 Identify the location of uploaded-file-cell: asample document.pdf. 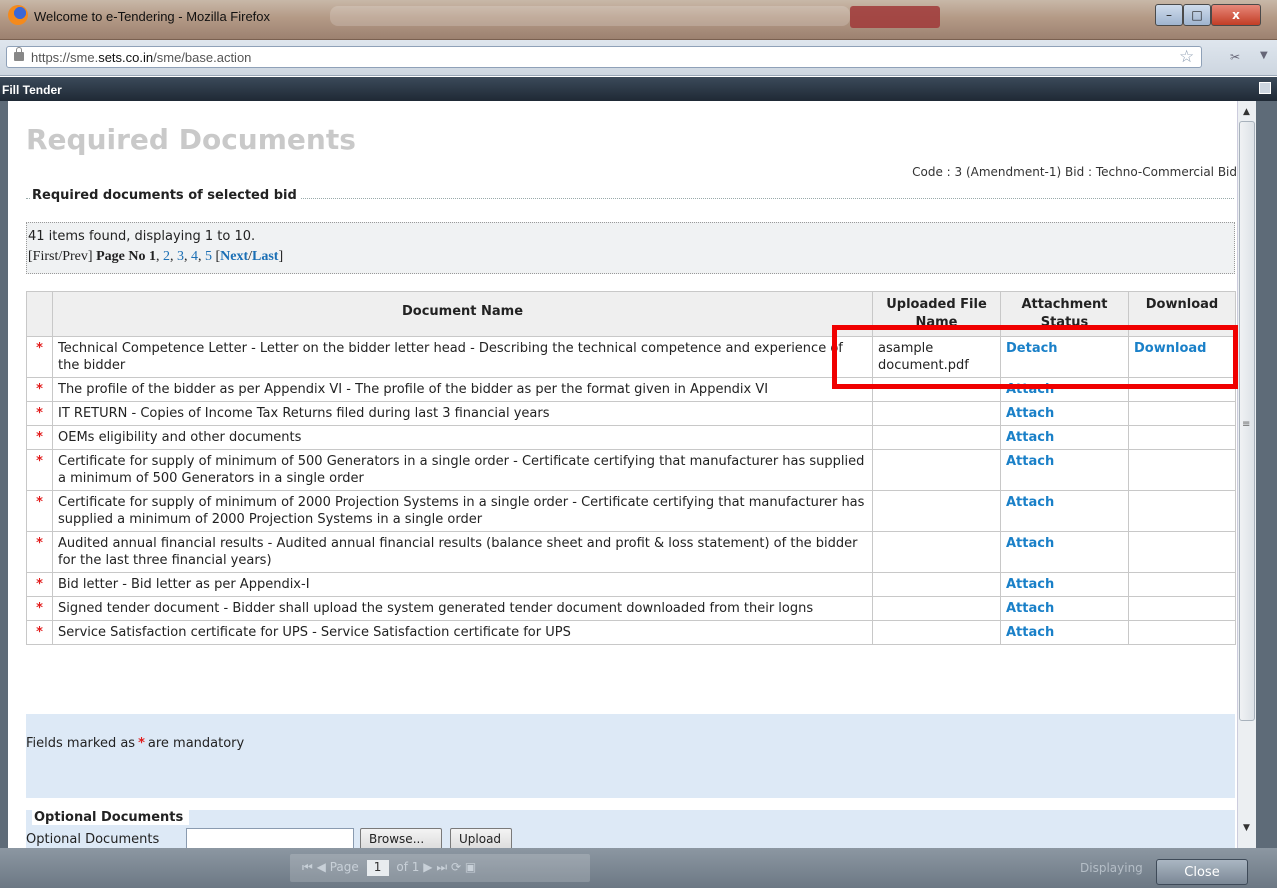
(936, 357).